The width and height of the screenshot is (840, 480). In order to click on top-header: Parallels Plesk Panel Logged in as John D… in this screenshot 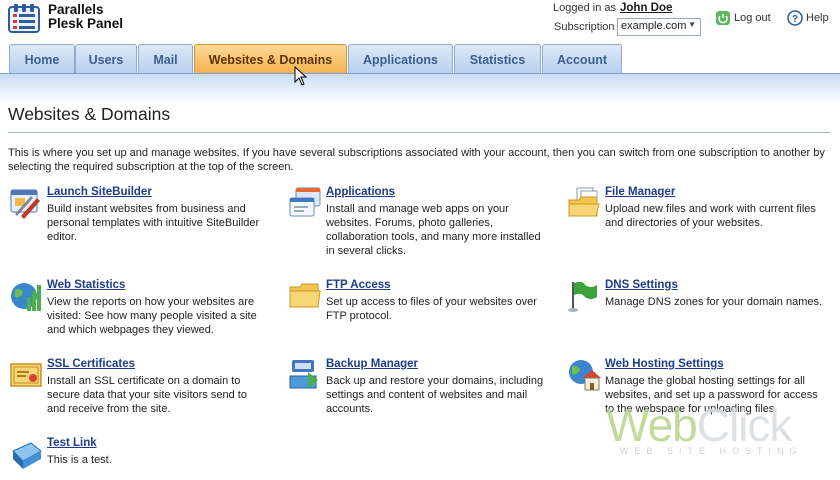, I will do `click(420, 22)`.